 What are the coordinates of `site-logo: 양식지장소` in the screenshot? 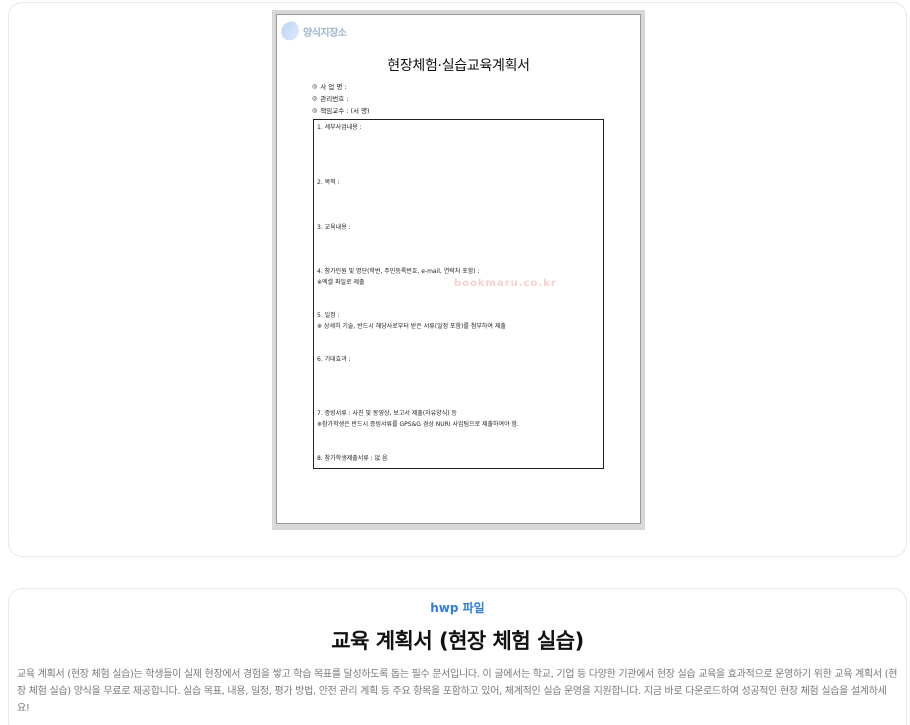 It's located at (312, 31).